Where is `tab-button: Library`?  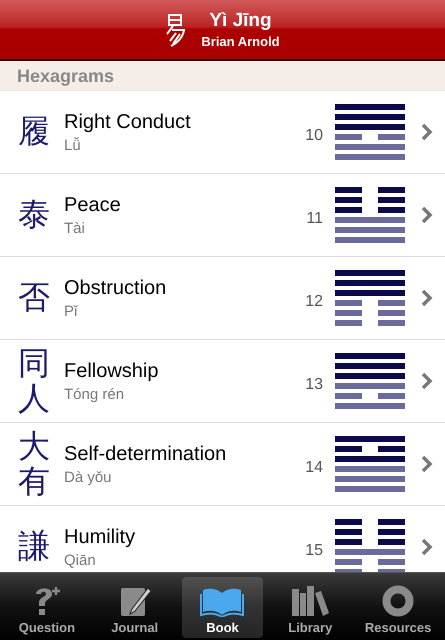 tab-button: Library is located at coordinates (310, 607).